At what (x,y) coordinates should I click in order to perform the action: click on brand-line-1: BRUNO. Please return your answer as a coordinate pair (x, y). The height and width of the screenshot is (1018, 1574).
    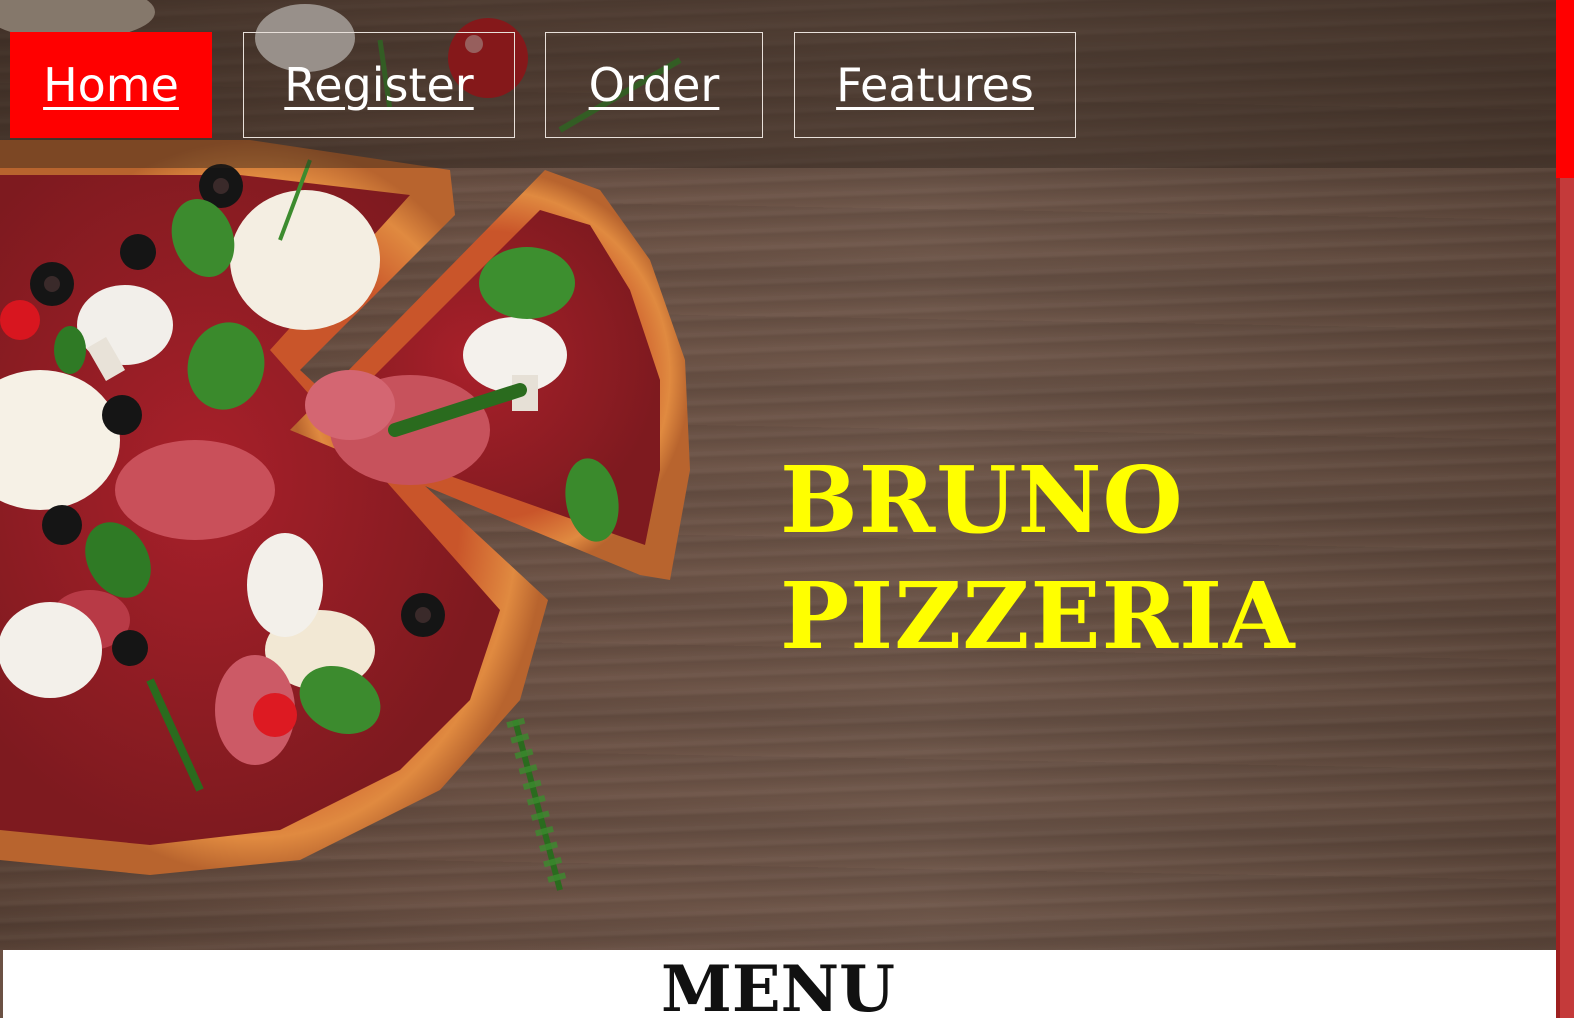
    Looking at the image, I should click on (982, 500).